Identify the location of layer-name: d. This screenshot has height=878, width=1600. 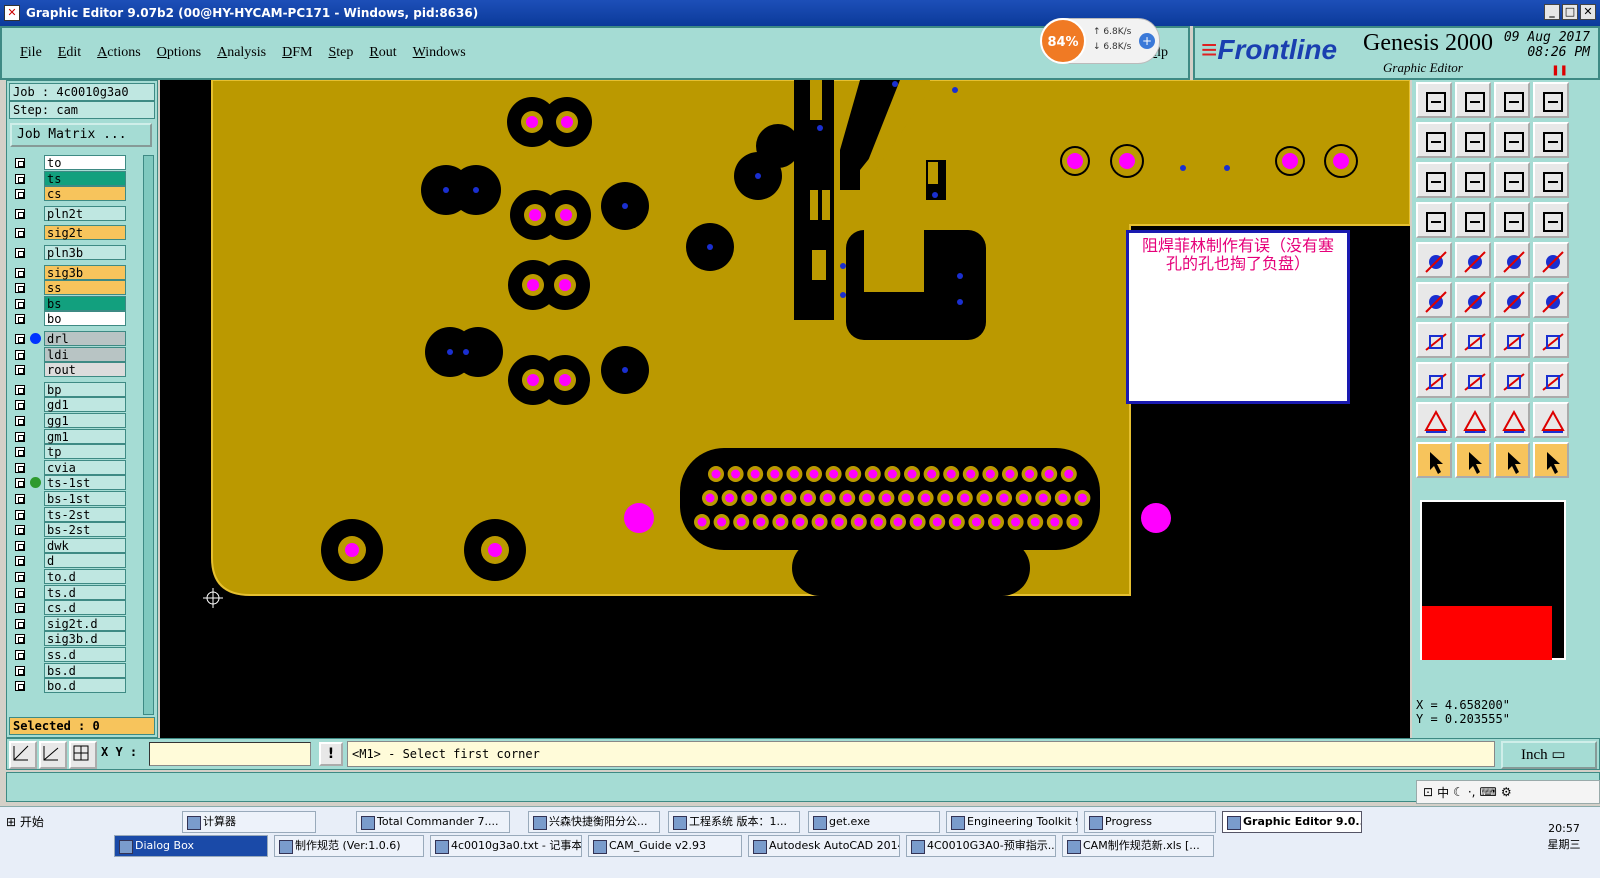
(85, 561).